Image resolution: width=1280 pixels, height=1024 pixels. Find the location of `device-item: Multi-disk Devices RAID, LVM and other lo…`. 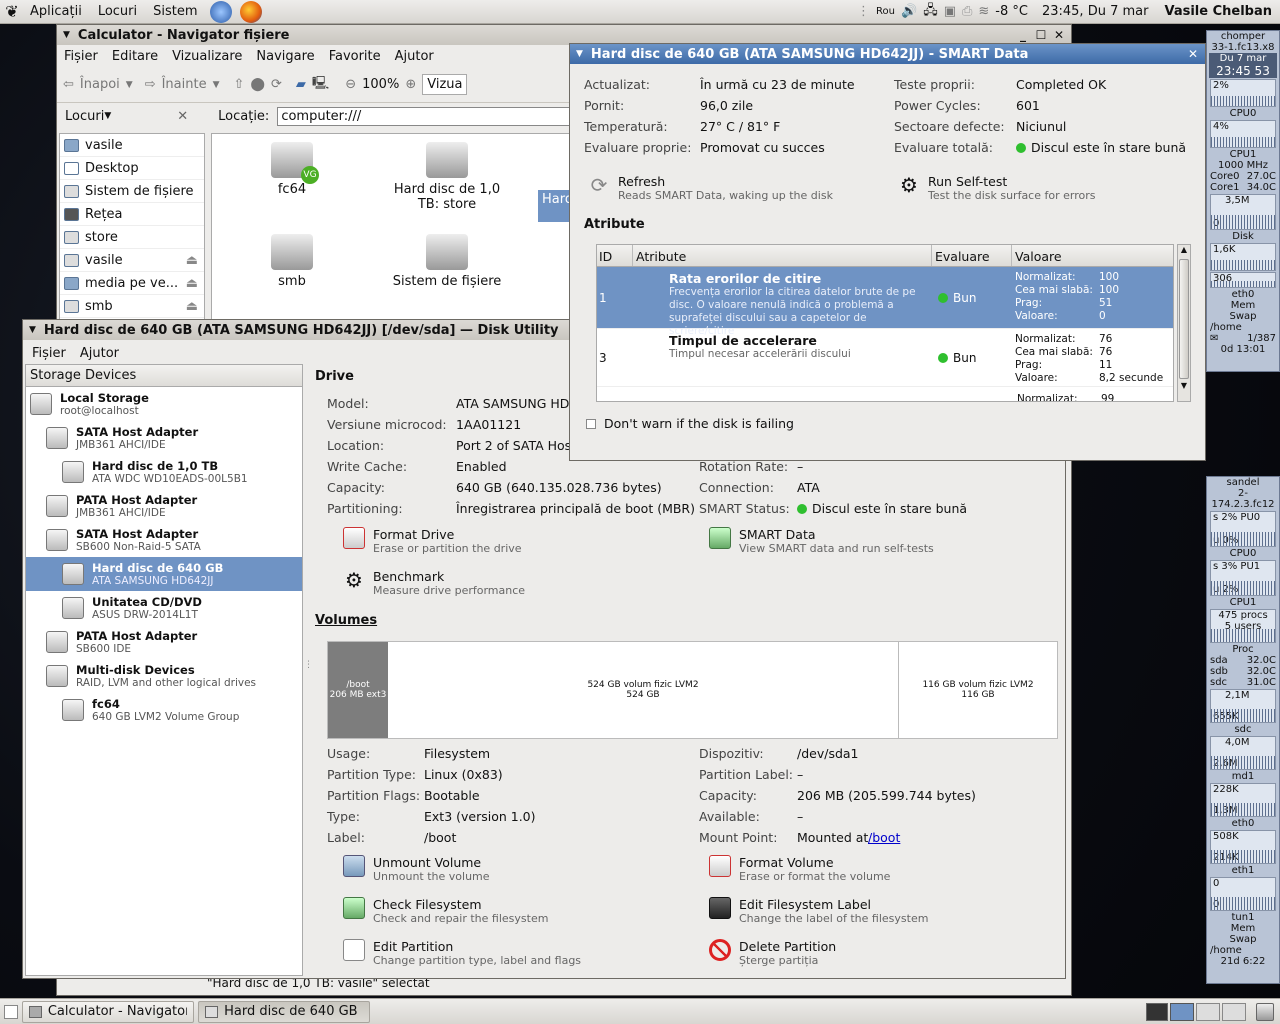

device-item: Multi-disk Devices RAID, LVM and other lo… is located at coordinates (164, 676).